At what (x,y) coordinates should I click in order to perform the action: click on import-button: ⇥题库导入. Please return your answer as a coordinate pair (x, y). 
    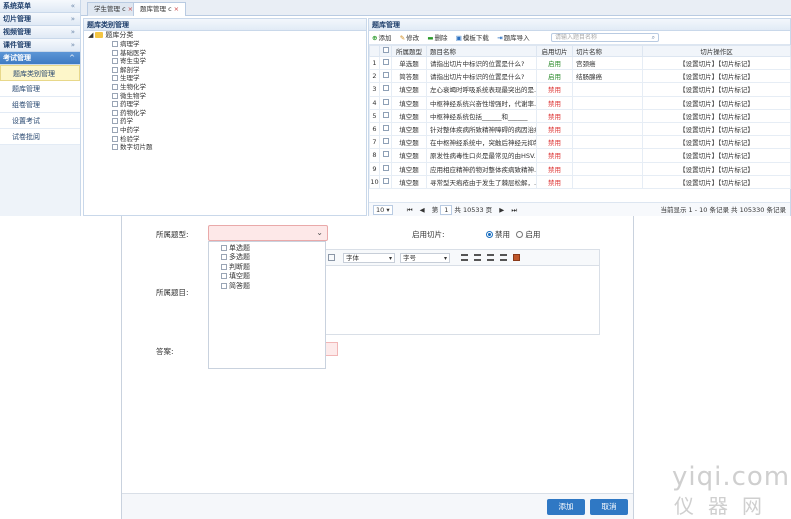
    Looking at the image, I should click on (513, 38).